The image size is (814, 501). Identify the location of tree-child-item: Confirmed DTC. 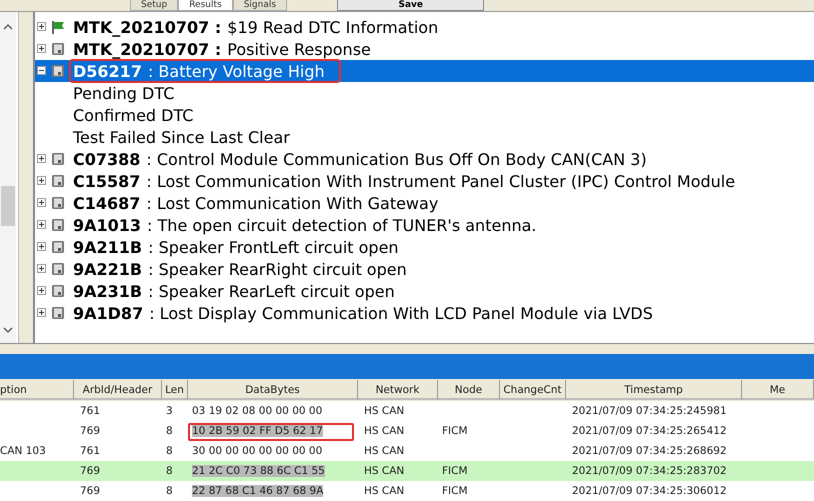
(133, 115).